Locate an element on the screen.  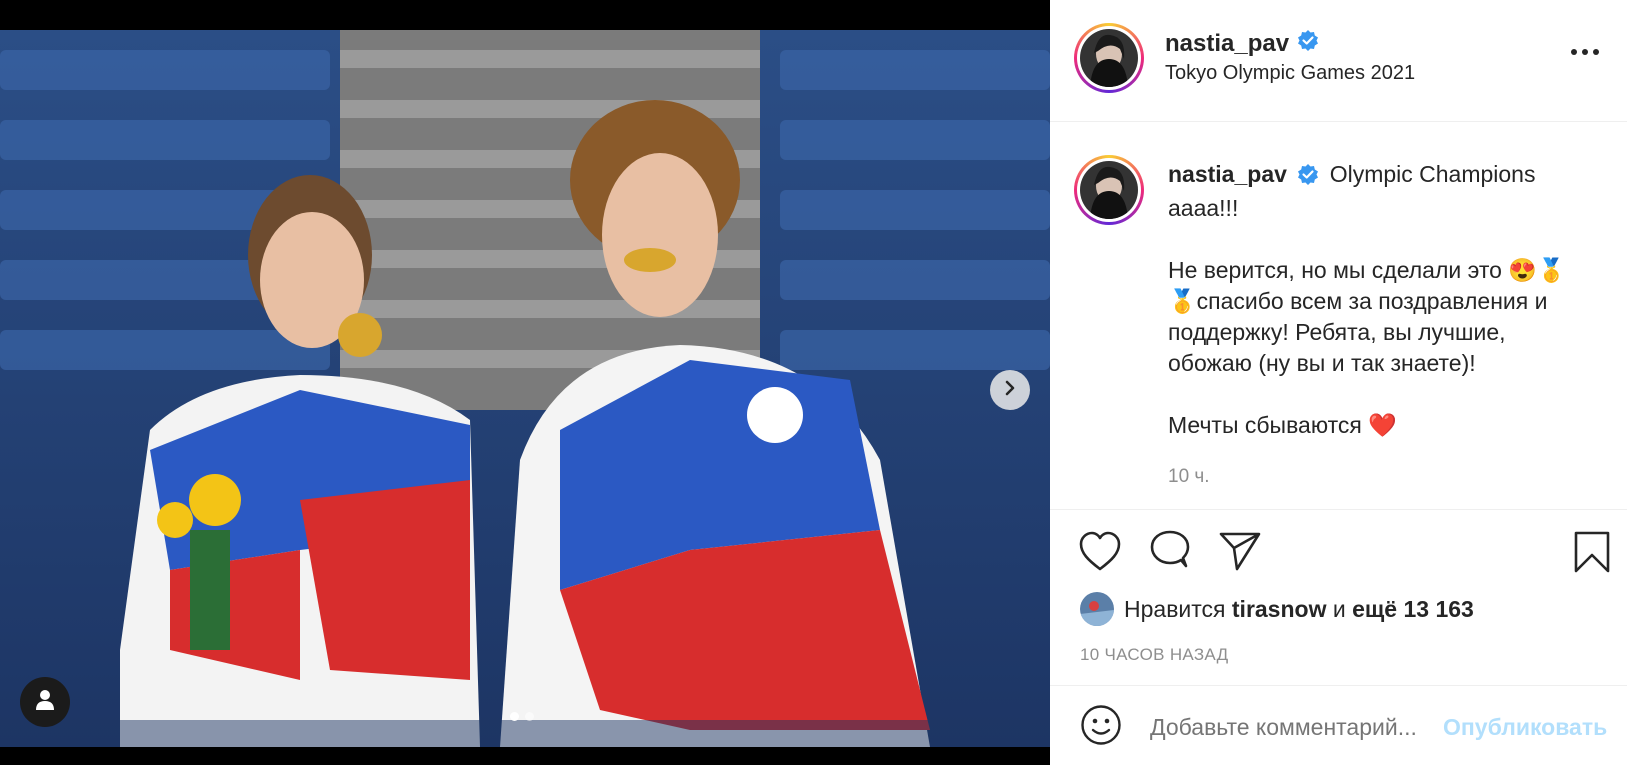
caption-line2: аааа!!! is located at coordinates (1203, 208).